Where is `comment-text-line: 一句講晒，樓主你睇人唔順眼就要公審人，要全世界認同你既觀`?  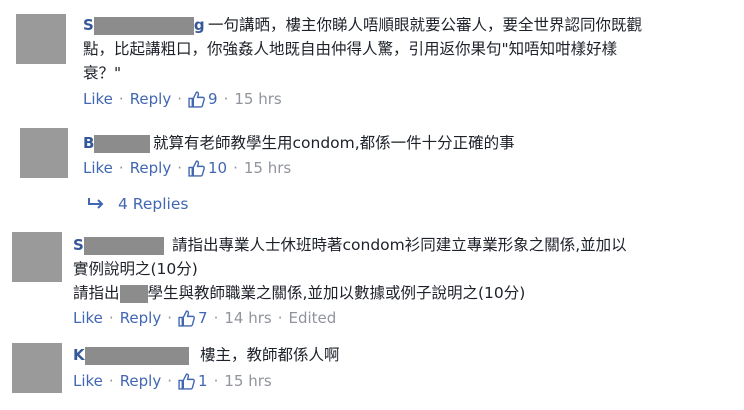
comment-text-line: 一句講晒，樓主你睇人唔順眼就要公審人，要全世界認同你既觀 is located at coordinates (425, 25).